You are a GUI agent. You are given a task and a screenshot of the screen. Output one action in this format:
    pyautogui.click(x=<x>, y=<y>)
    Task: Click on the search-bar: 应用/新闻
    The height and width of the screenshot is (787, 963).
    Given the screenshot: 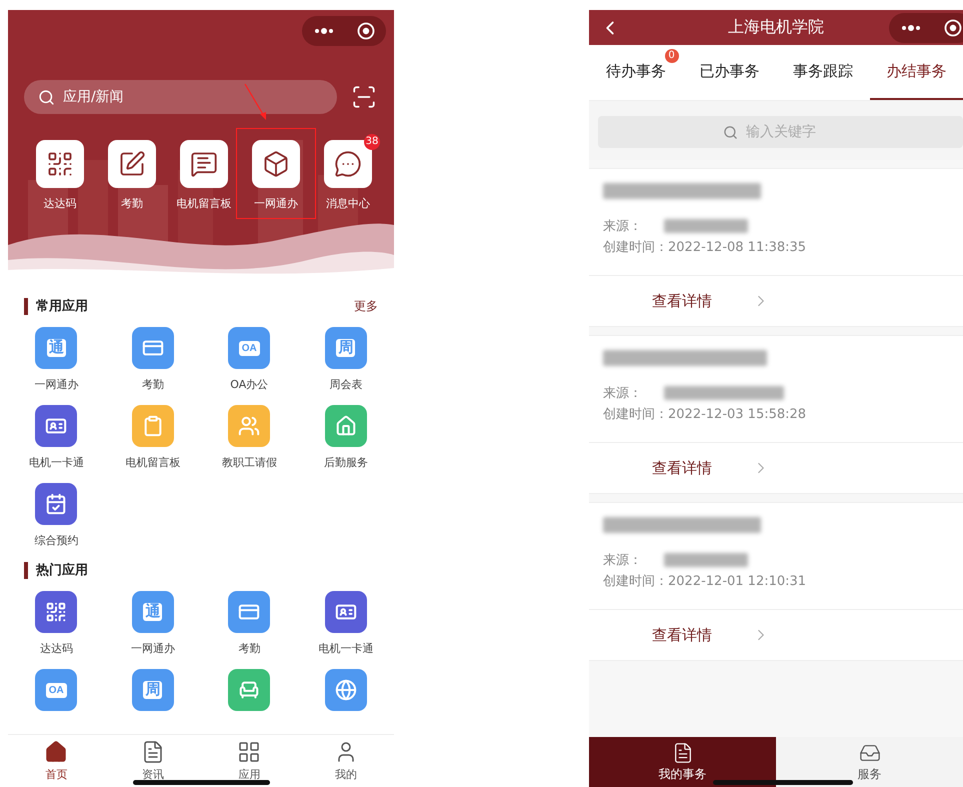 What is the action you would take?
    pyautogui.click(x=180, y=97)
    